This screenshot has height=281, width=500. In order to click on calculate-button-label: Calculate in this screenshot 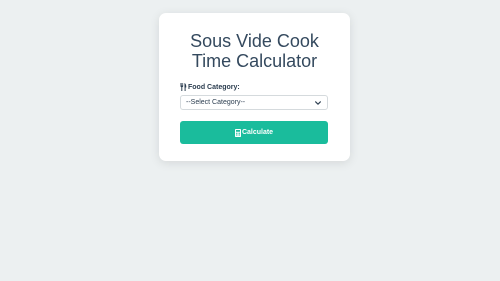, I will do `click(257, 132)`.